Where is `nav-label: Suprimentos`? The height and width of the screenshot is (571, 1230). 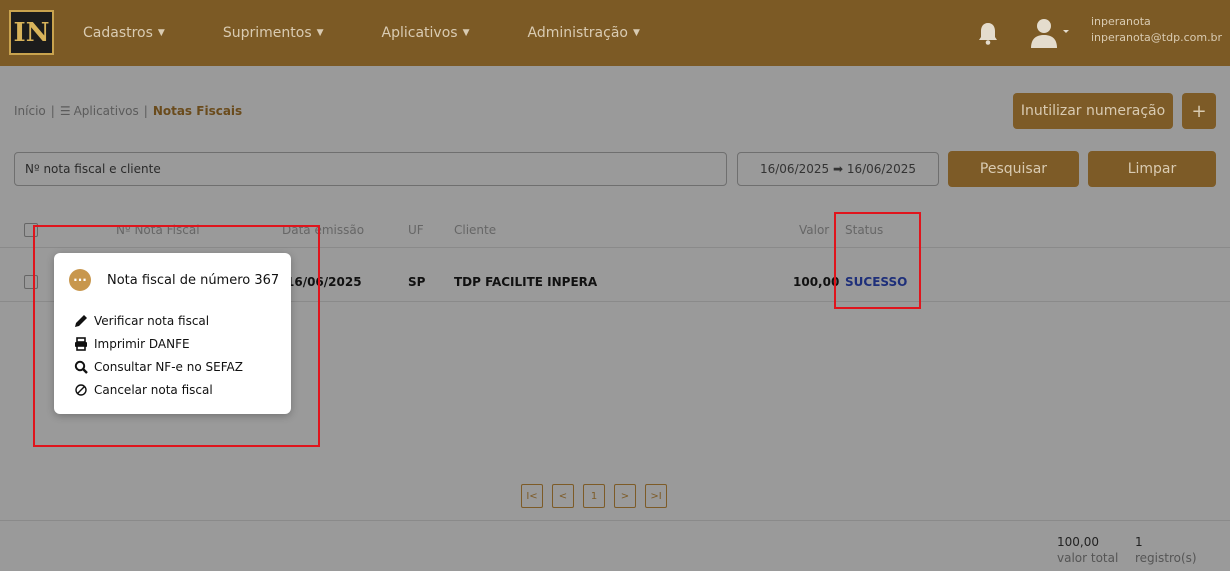
nav-label: Suprimentos is located at coordinates (267, 33).